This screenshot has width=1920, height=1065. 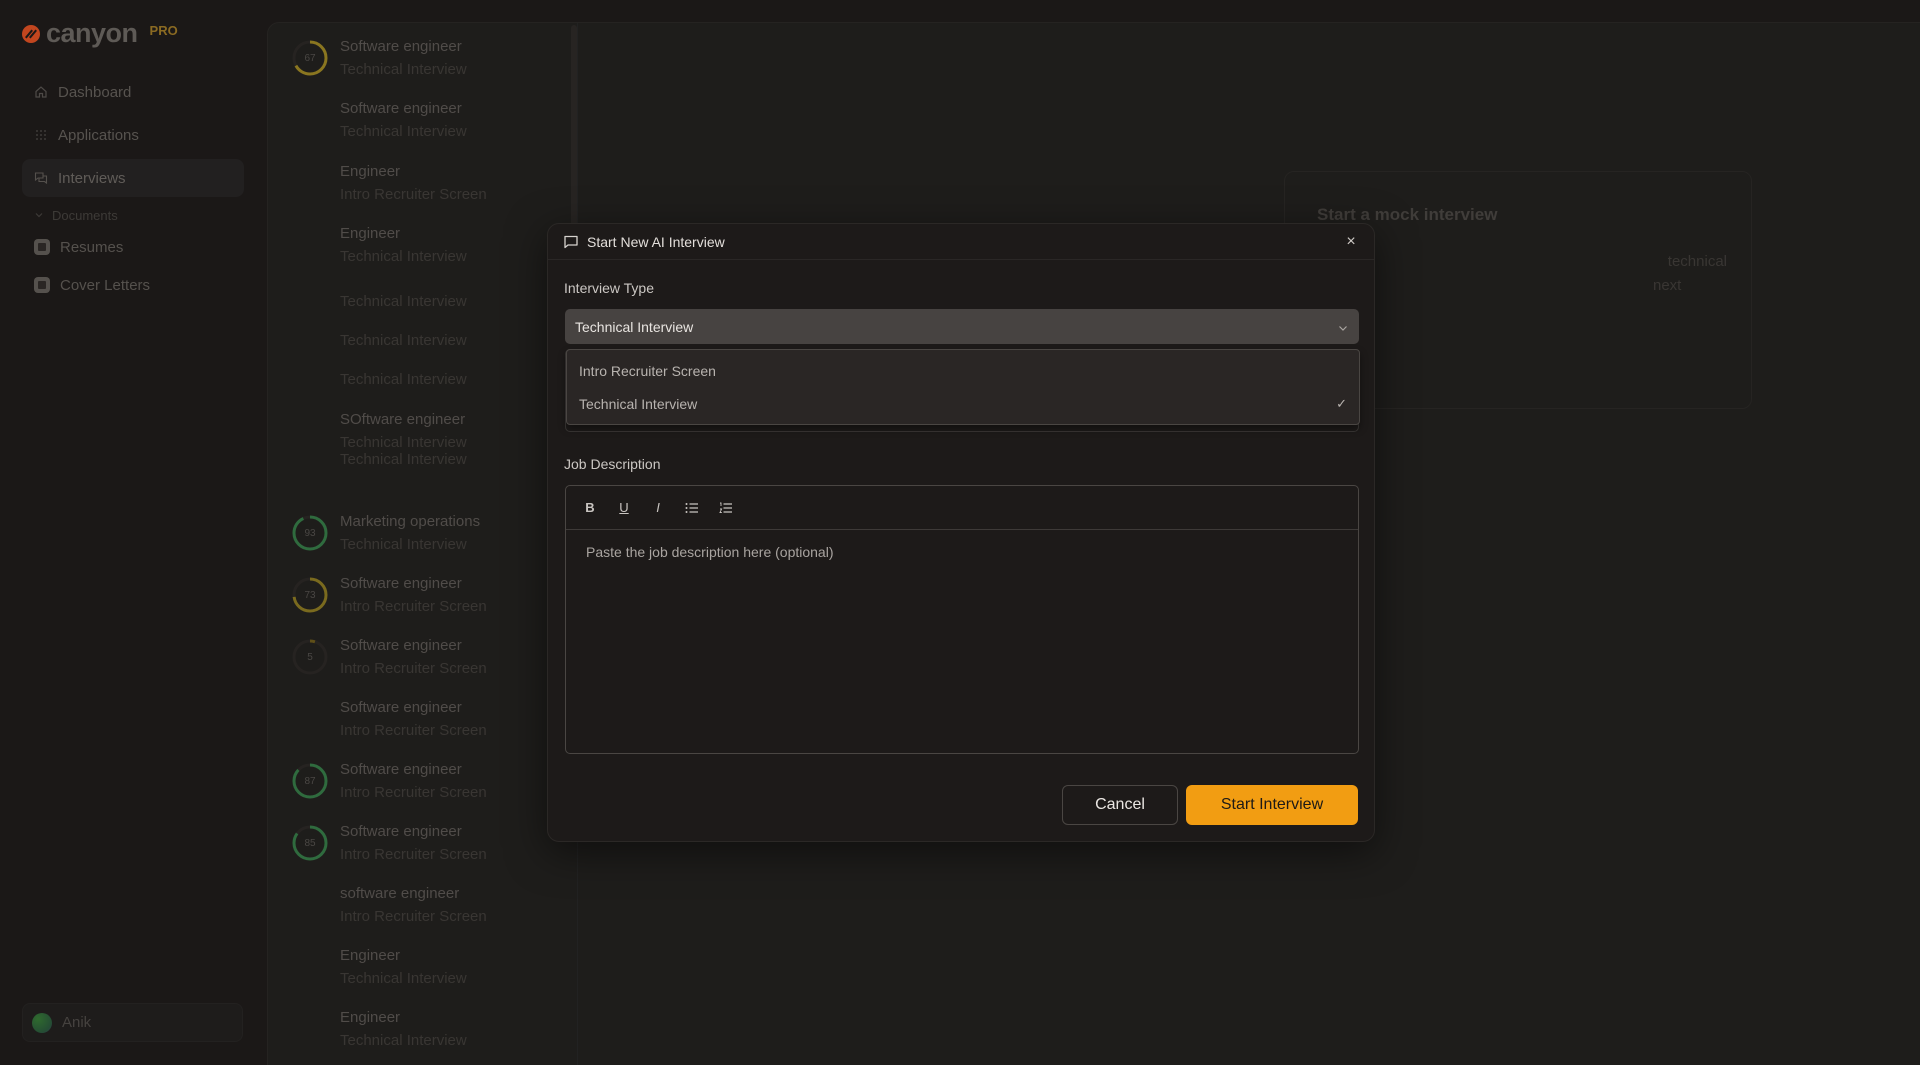 What do you see at coordinates (963, 370) in the screenshot?
I see `dropdown-option-intro-recruiter-screen: Intro Recruiter Screen` at bounding box center [963, 370].